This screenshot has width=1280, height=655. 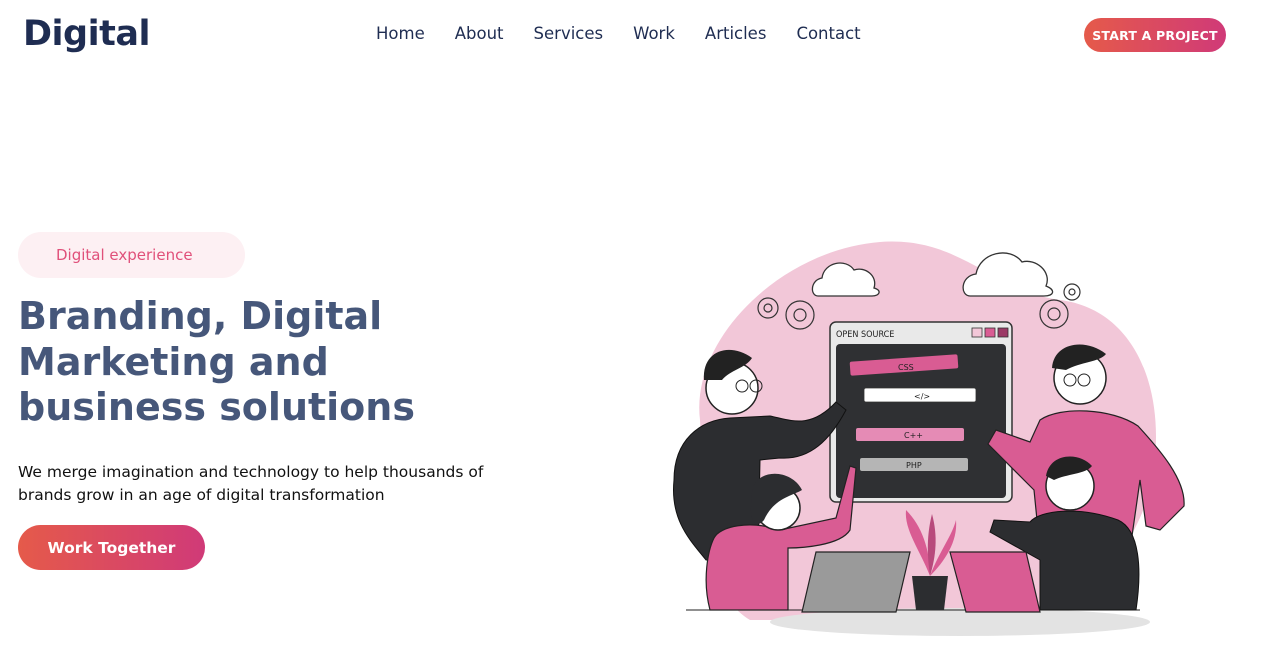 I want to click on code-window: OPEN SOURCE CSS </> C++ PHP, so click(x=921, y=412).